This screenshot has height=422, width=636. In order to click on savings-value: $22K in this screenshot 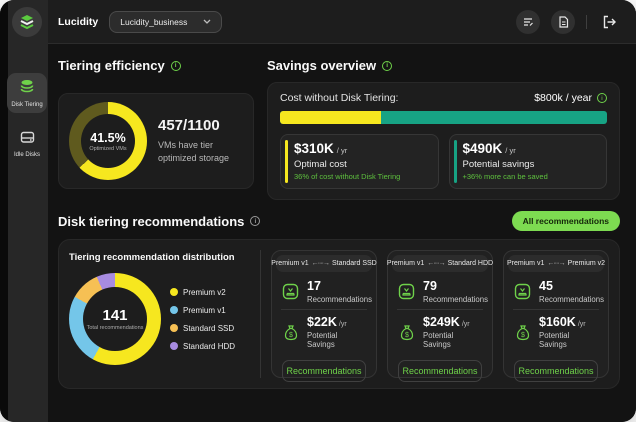, I will do `click(322, 322)`.